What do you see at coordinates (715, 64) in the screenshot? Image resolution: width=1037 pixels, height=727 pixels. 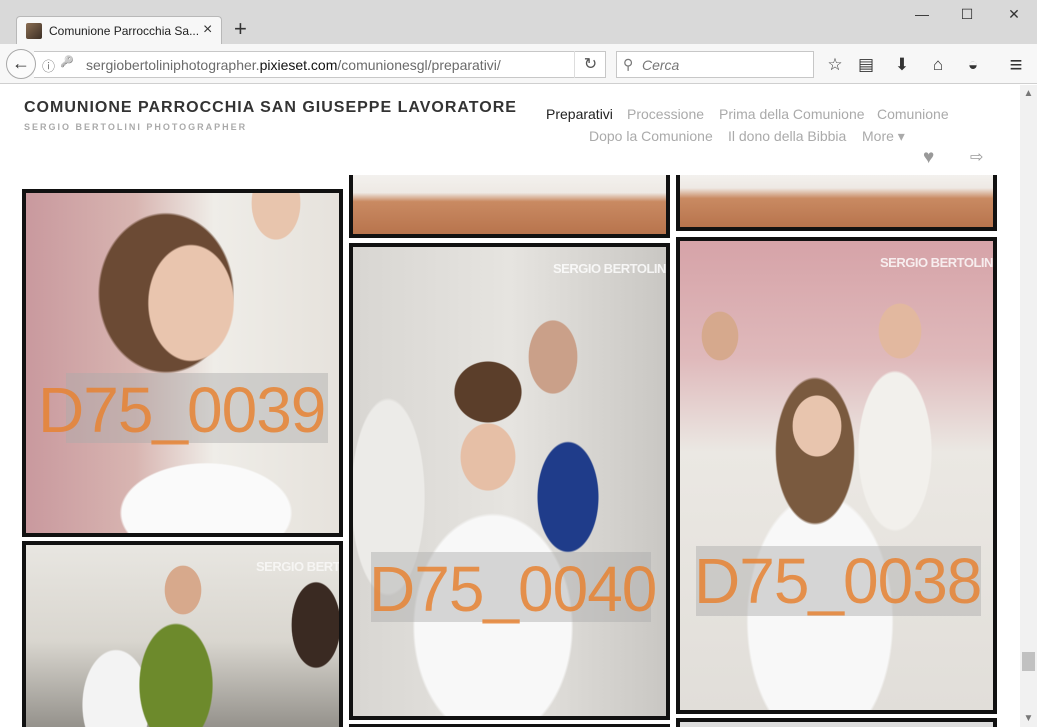 I see `search-bar: ⚲ Cerca` at bounding box center [715, 64].